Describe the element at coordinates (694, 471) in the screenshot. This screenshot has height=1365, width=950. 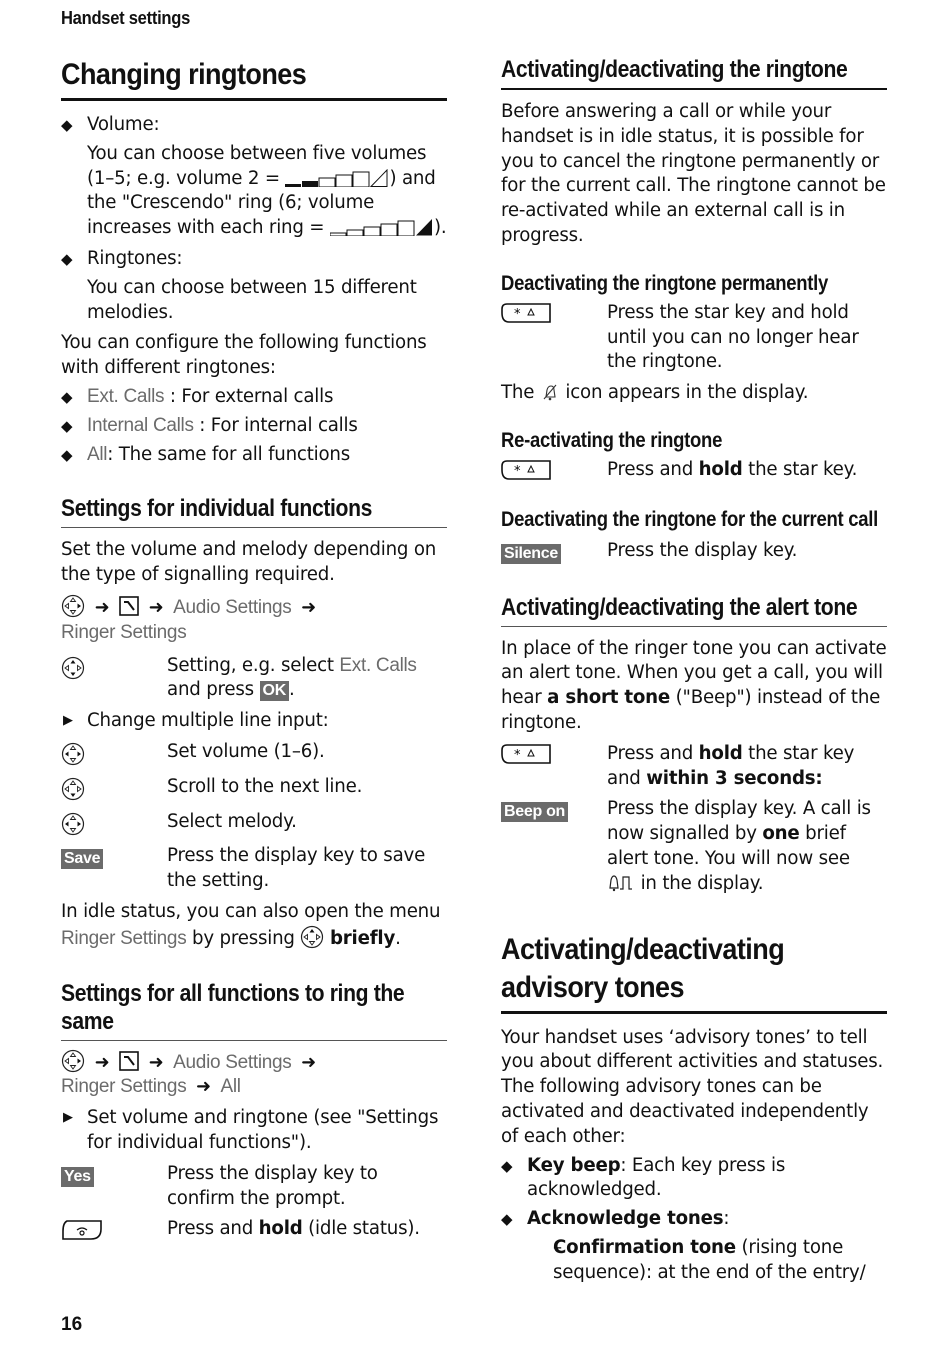
I see `step-row: * Press and hold the star key.` at that location.